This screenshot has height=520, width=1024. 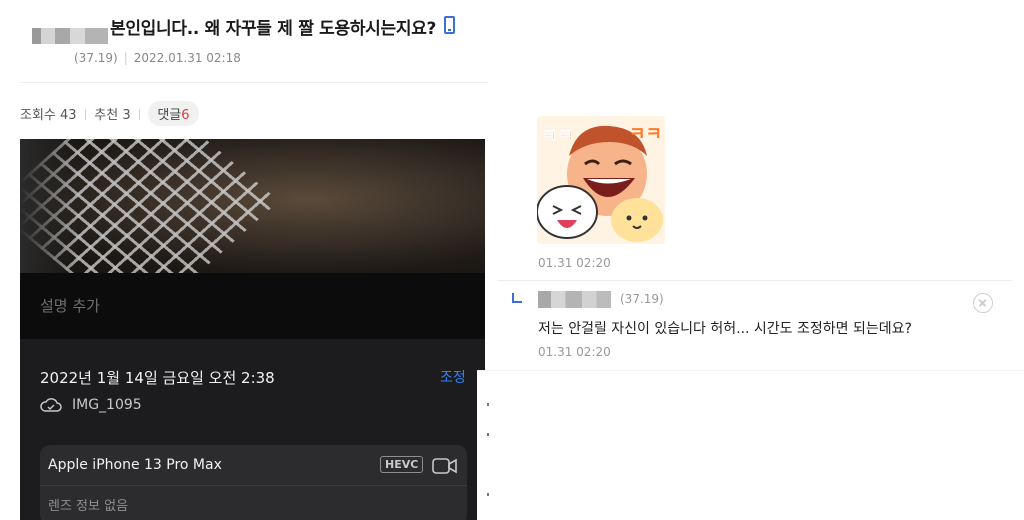 I want to click on photo-datetime: 2022년 1월 14일 금요일 오전 2:38, so click(x=157, y=378).